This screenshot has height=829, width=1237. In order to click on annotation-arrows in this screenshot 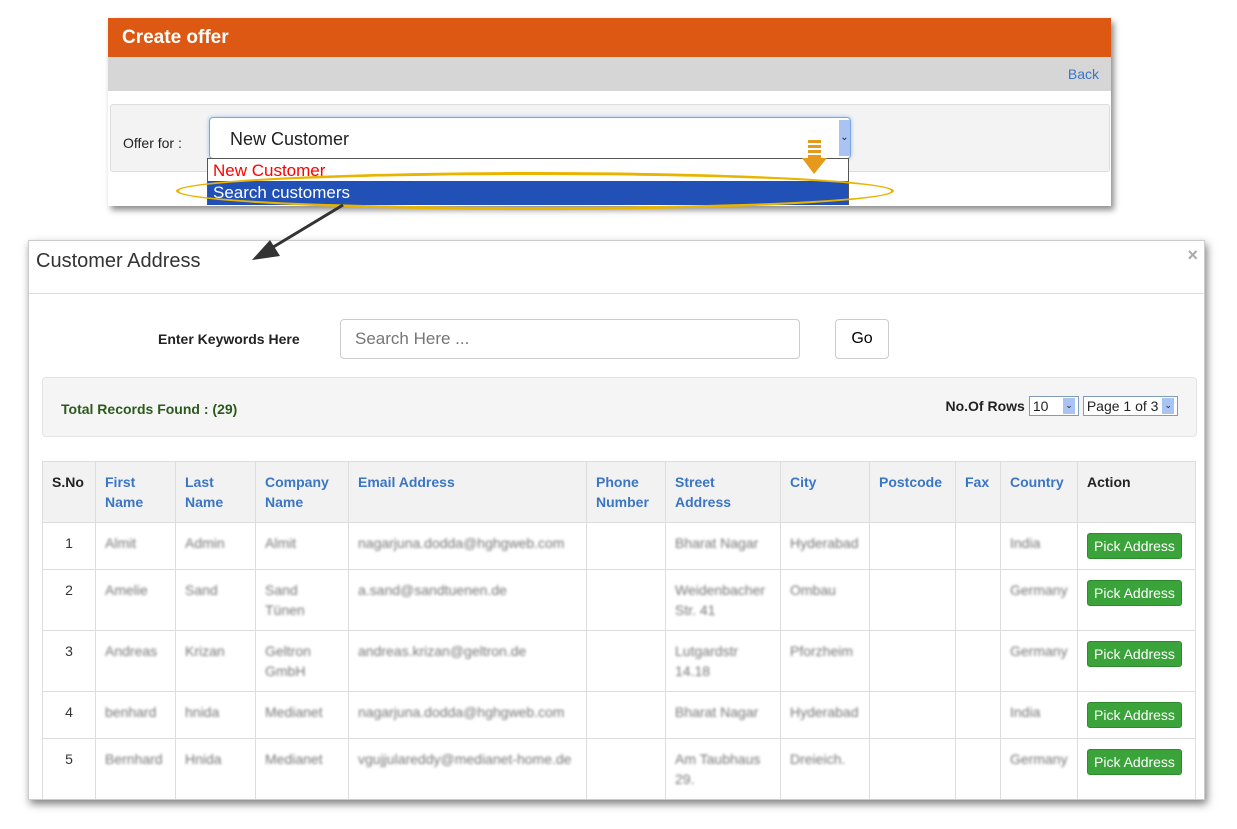, I will do `click(539, 200)`.